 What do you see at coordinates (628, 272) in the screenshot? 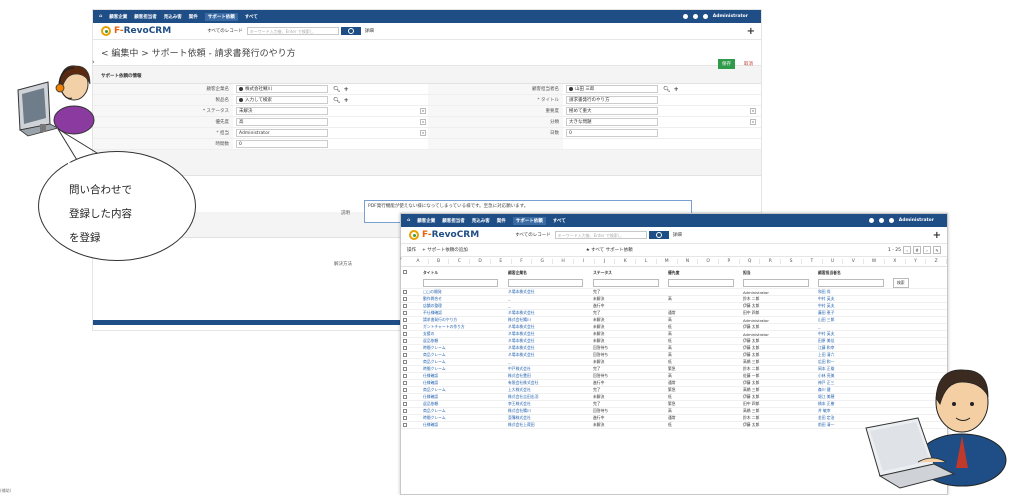
I see `column-header: ステータス` at bounding box center [628, 272].